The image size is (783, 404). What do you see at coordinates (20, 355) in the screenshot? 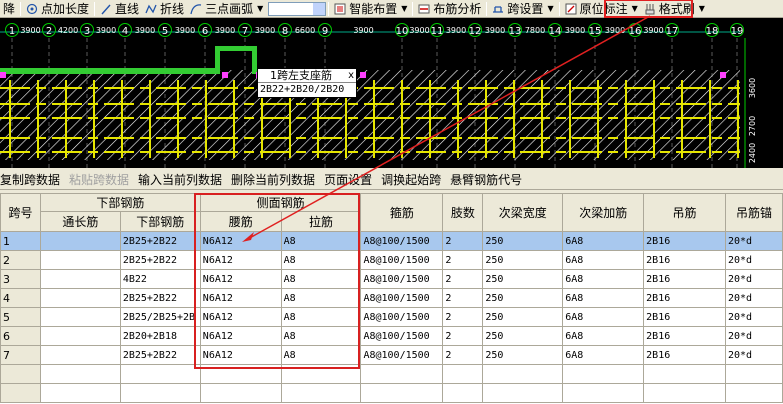
I see `span-number-cell: 7` at bounding box center [20, 355].